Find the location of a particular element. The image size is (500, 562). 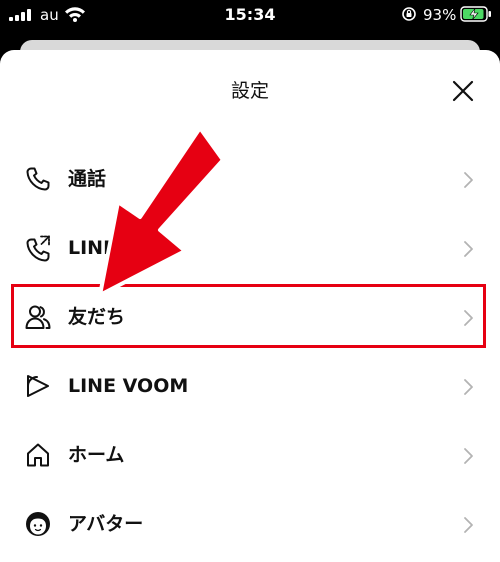

avatar-icon is located at coordinates (38, 524).